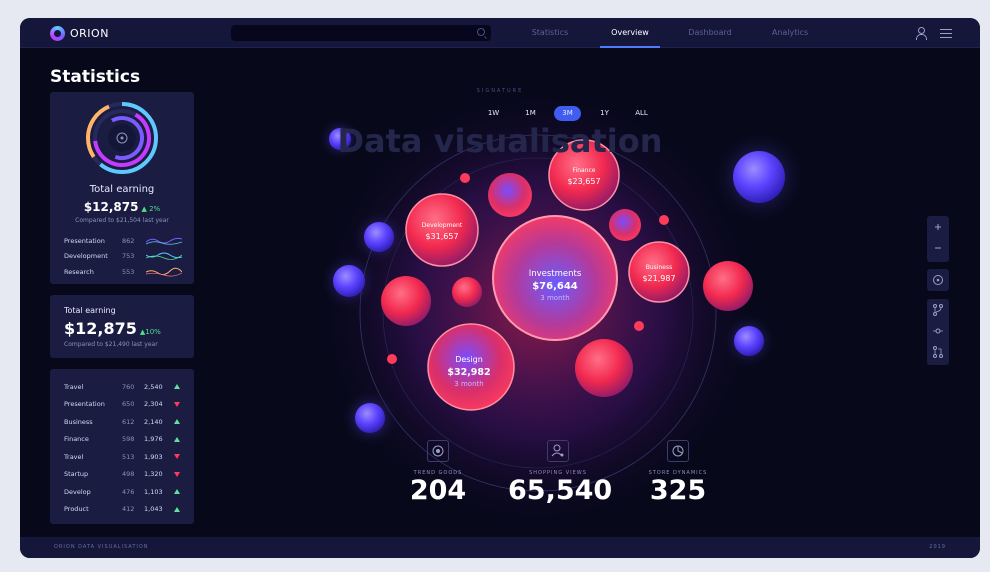 The width and height of the screenshot is (990, 572). Describe the element at coordinates (79, 271) in the screenshot. I see `row-name: Research` at that location.